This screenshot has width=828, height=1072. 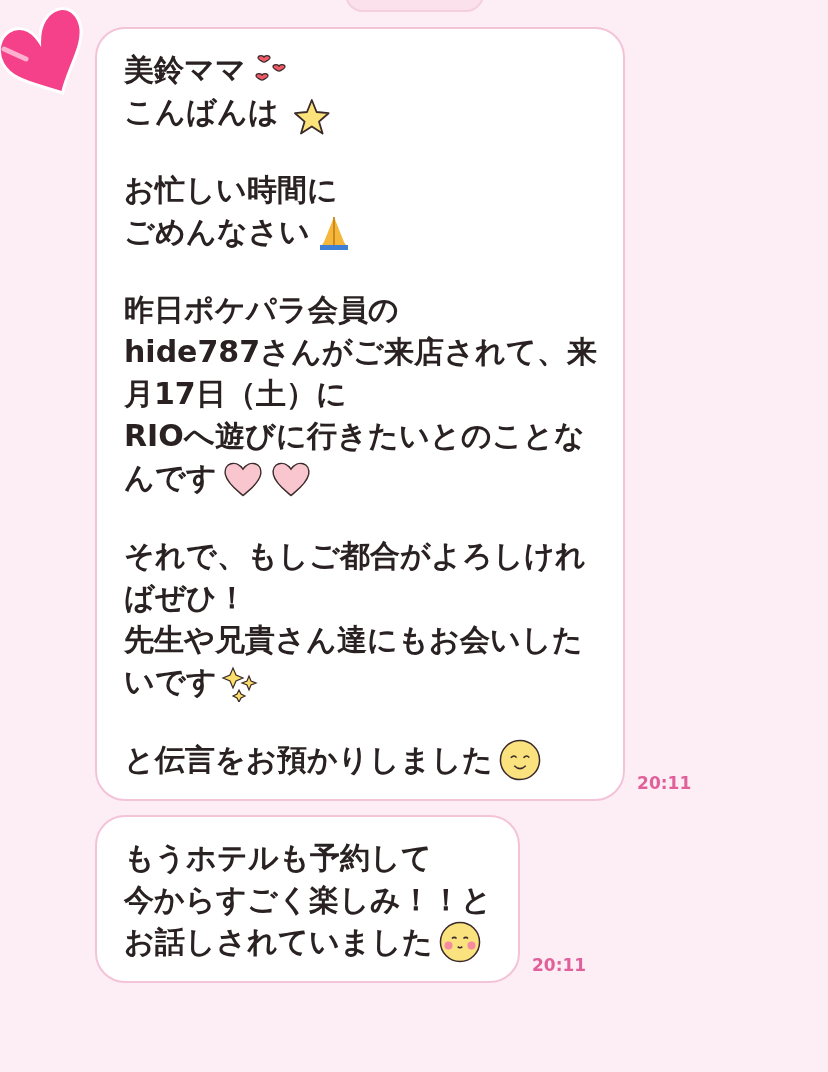 I want to click on message-text: RIOへ遊びに行きたいとのことな, so click(x=354, y=435).